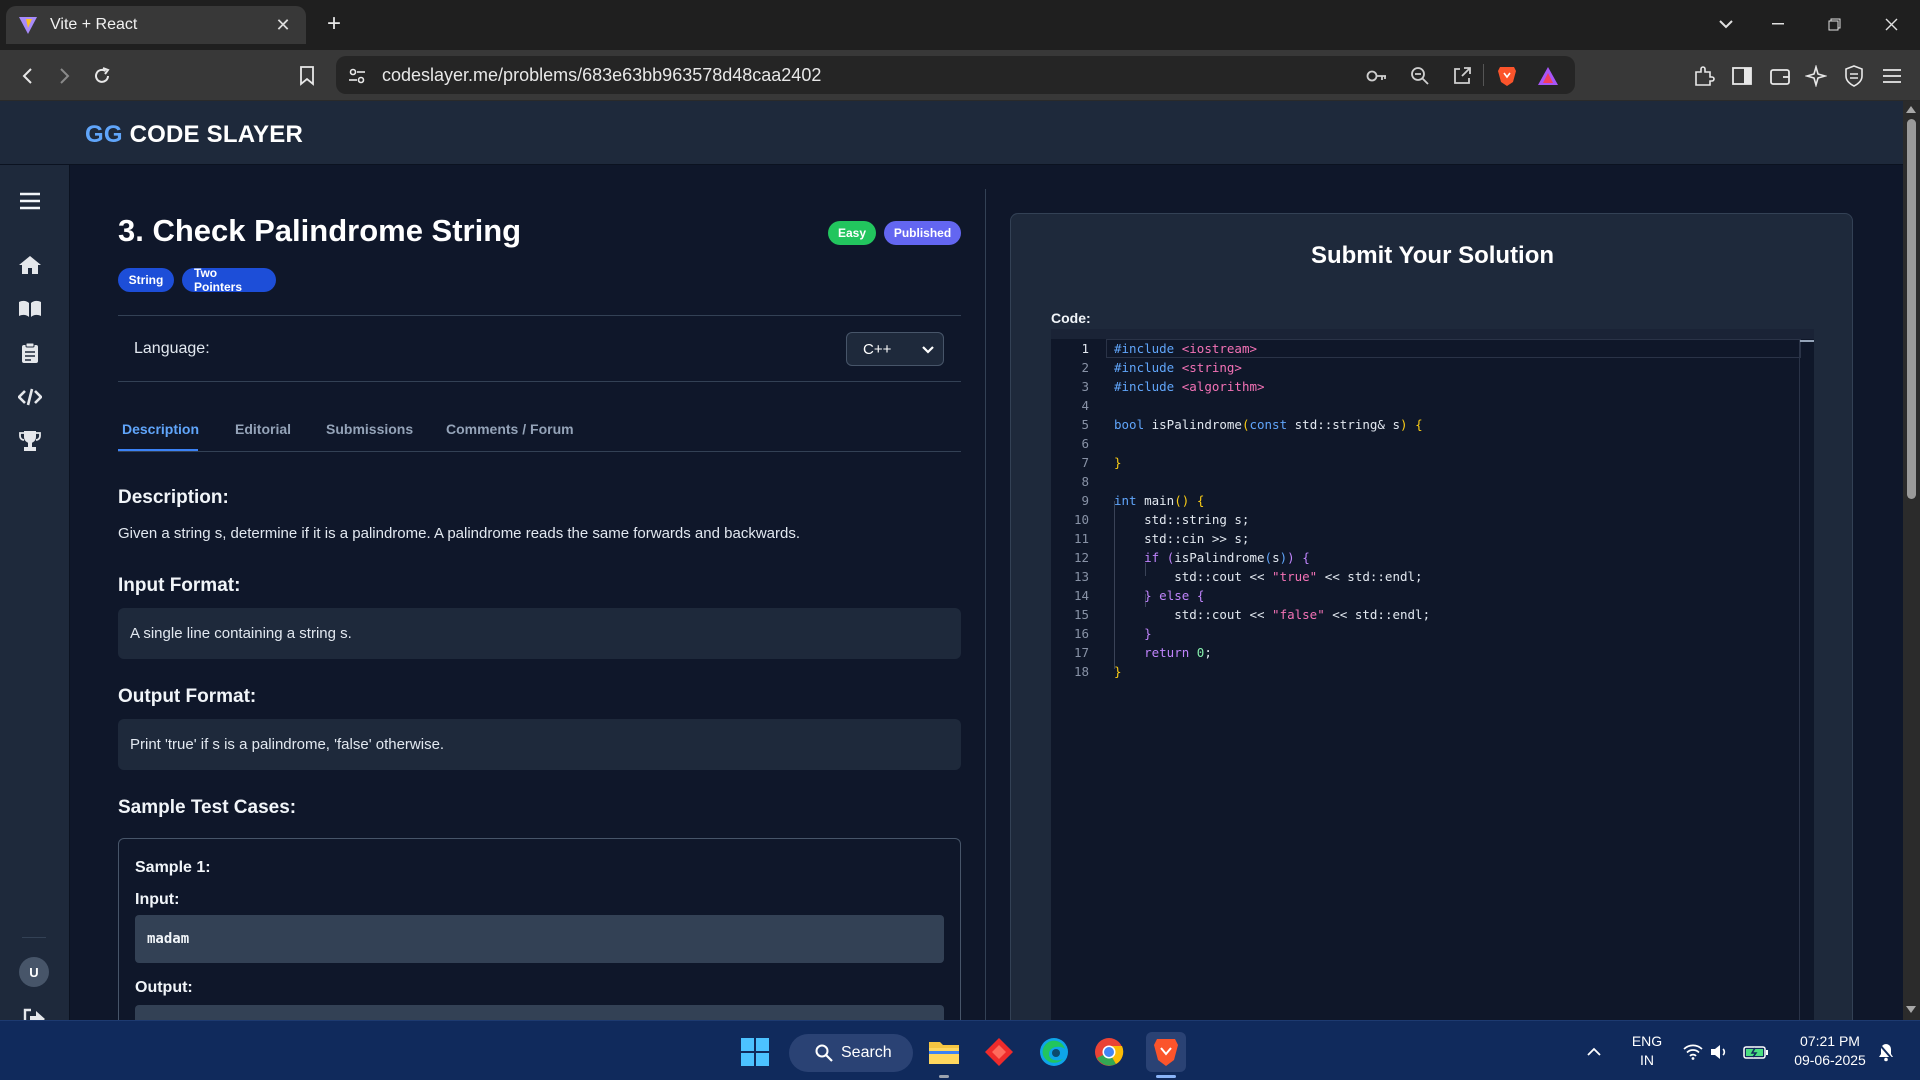 This screenshot has width=1920, height=1080. I want to click on taskbar-search: Search, so click(851, 1053).